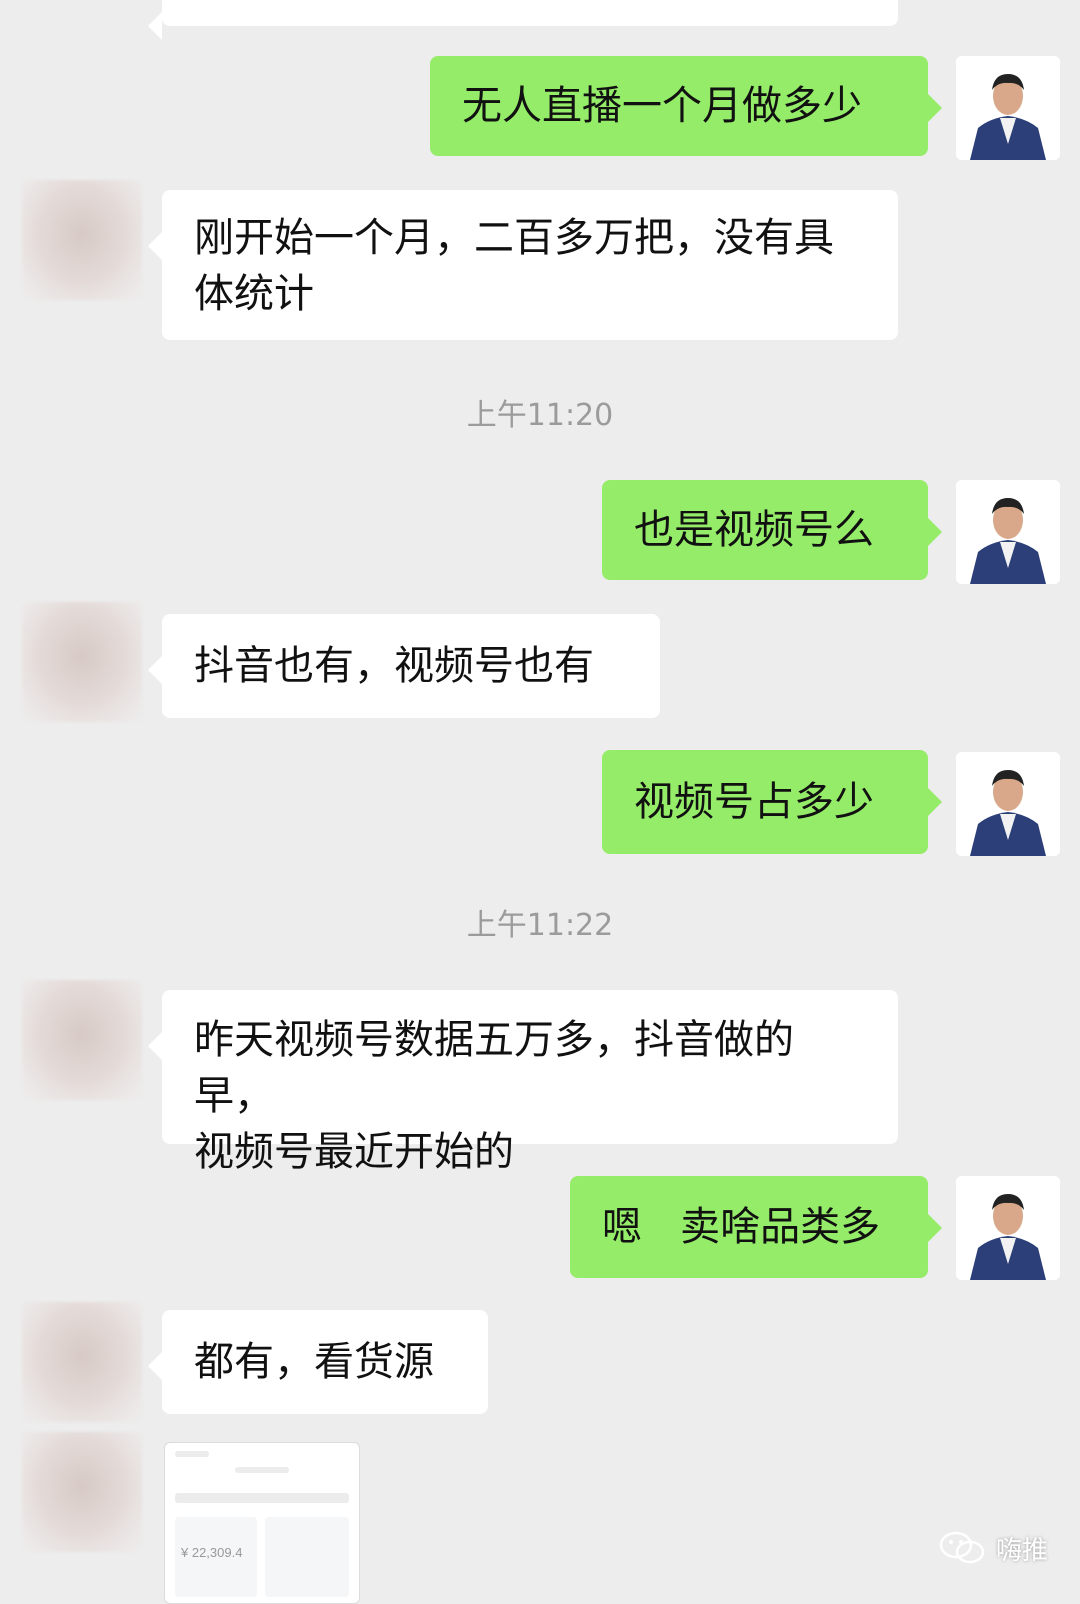 This screenshot has width=1080, height=1604. I want to click on message-text-line: 昨天视频号数据五万多，抖音做的早，, so click(494, 1068).